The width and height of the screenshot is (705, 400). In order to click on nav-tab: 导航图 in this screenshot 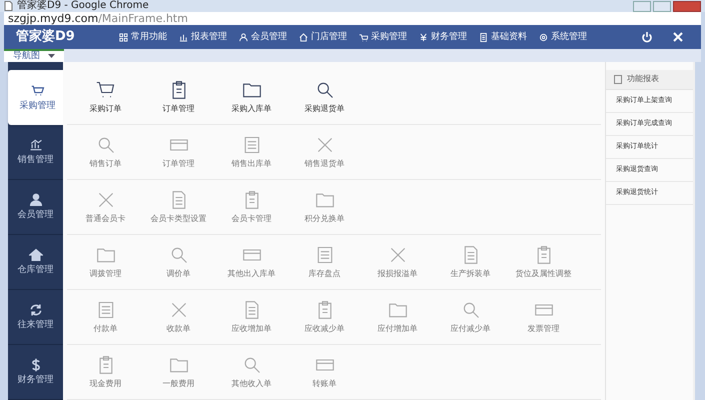, I will do `click(34, 55)`.